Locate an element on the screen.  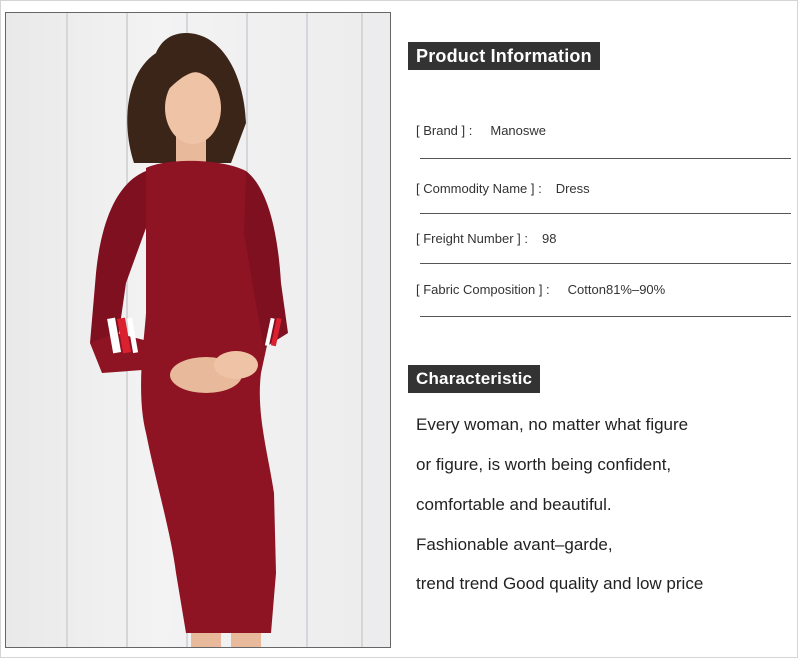
freight-number-row: [ Freight Number ] : 98 is located at coordinates (486, 238).